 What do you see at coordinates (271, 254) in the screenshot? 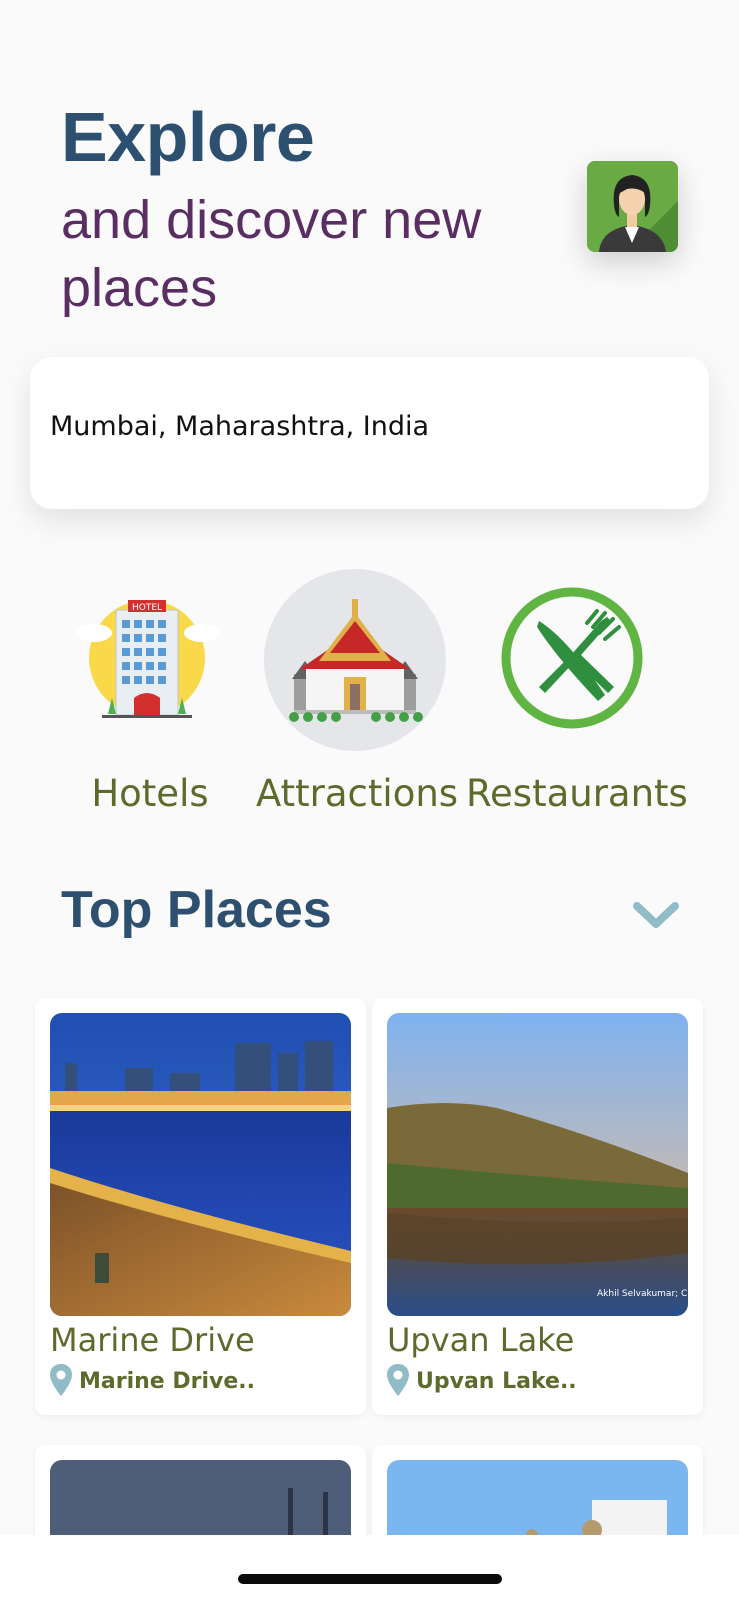
I see `page-subtitle: and discover new places` at bounding box center [271, 254].